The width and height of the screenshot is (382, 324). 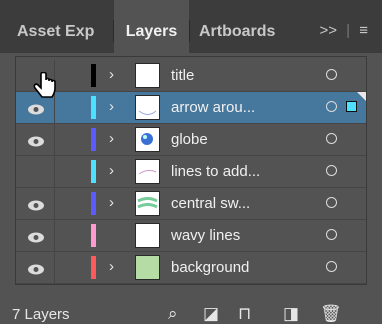 I want to click on selection-indicator-icon, so click(x=351, y=106).